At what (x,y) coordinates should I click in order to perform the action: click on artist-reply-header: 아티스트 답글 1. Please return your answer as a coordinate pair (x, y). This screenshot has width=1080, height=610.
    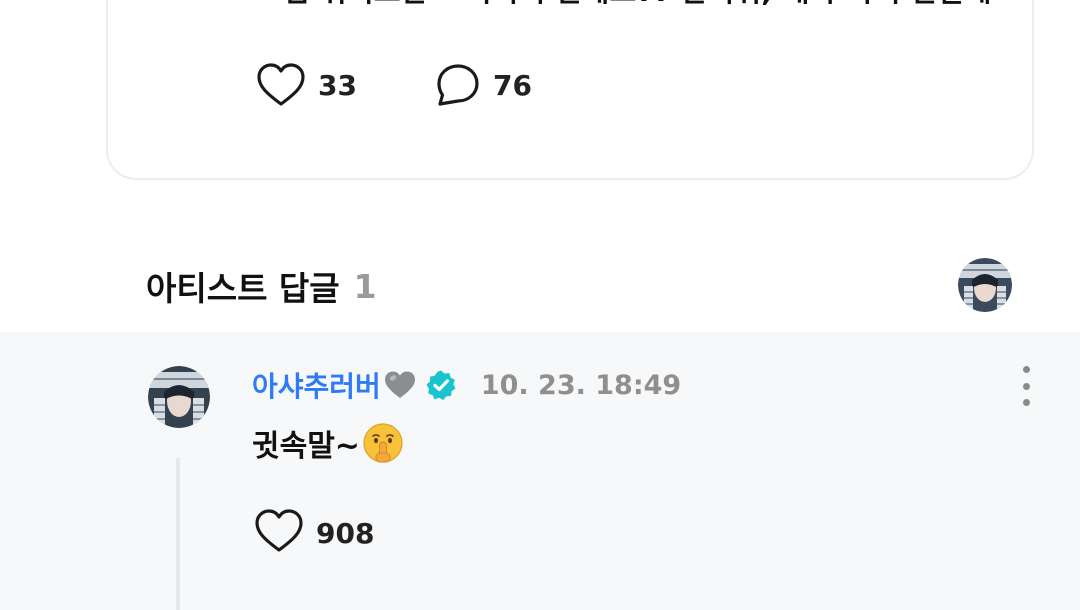
    Looking at the image, I should click on (261, 286).